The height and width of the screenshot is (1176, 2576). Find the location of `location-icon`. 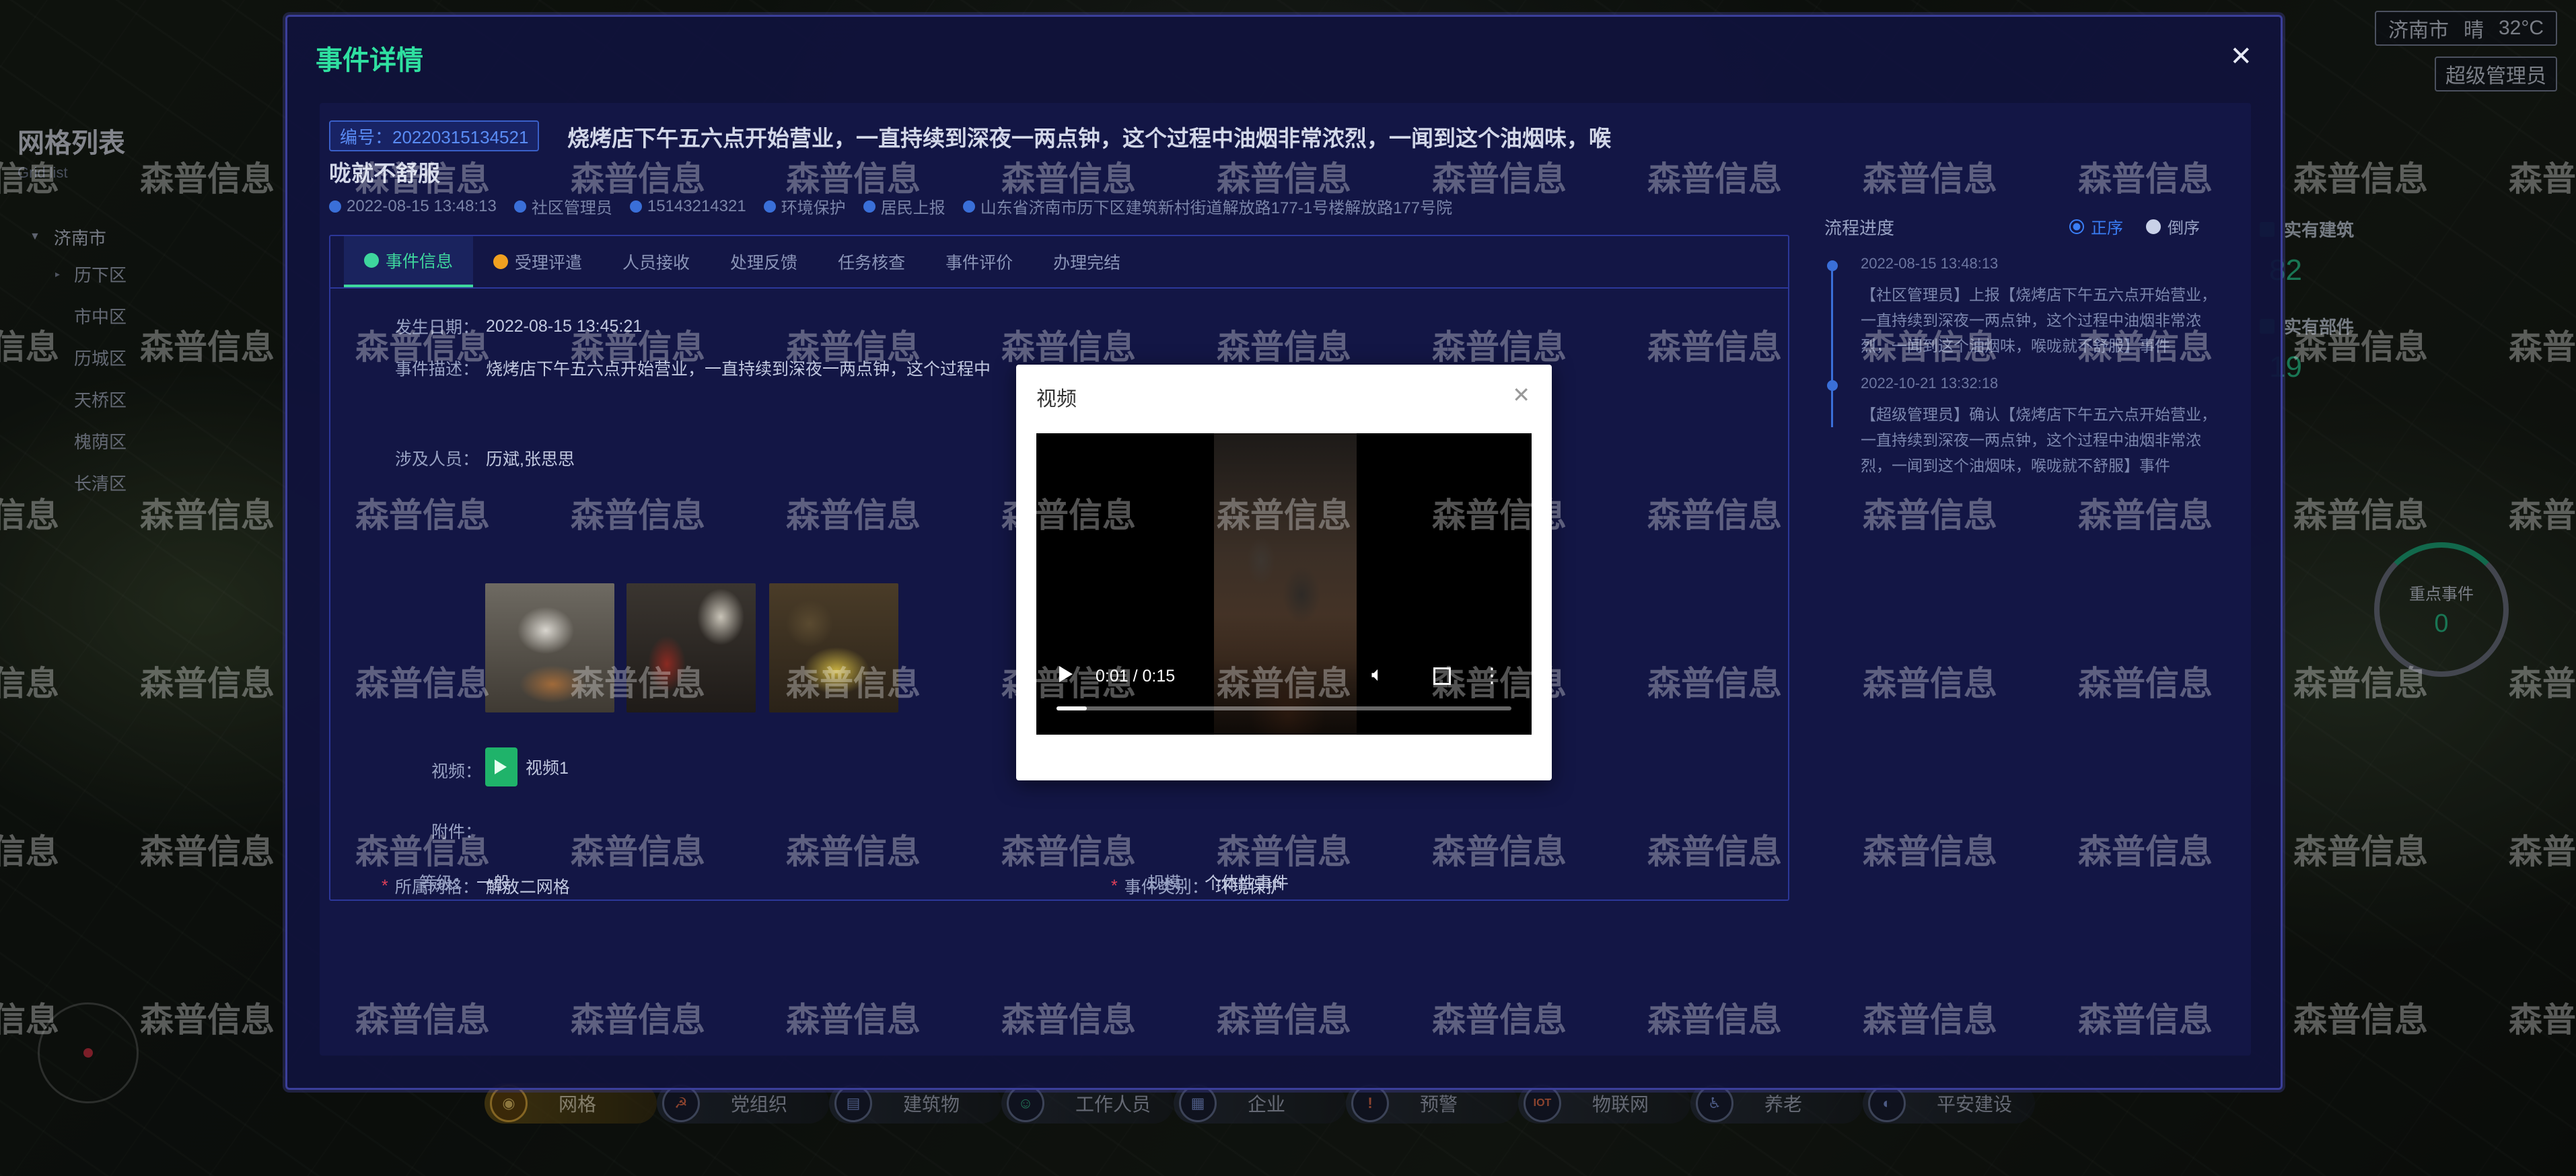

location-icon is located at coordinates (968, 207).